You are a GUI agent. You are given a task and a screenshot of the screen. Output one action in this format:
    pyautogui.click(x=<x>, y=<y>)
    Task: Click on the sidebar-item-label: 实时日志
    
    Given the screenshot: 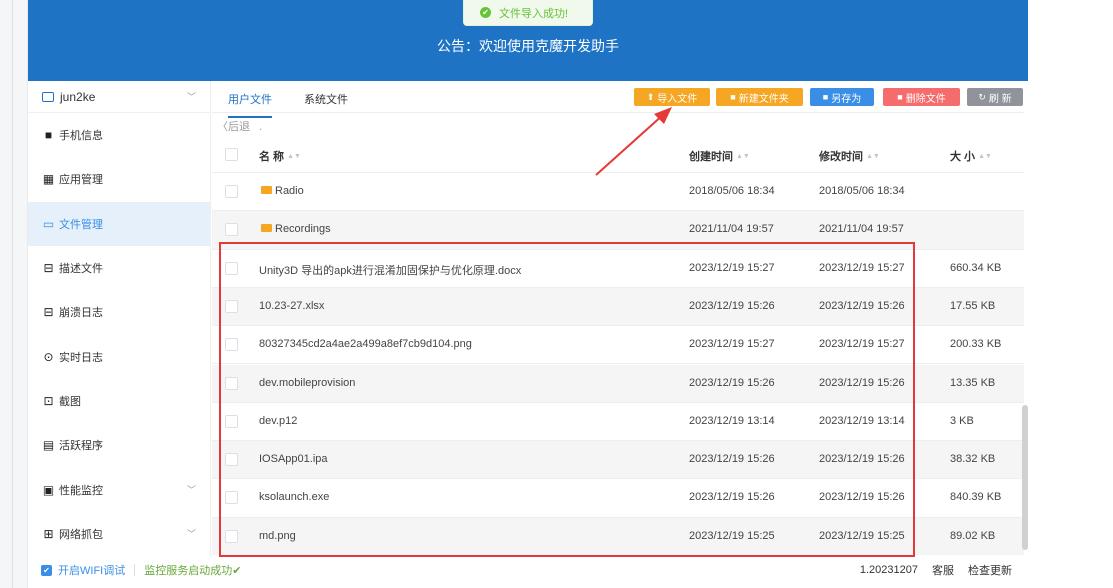 What is the action you would take?
    pyautogui.click(x=81, y=357)
    